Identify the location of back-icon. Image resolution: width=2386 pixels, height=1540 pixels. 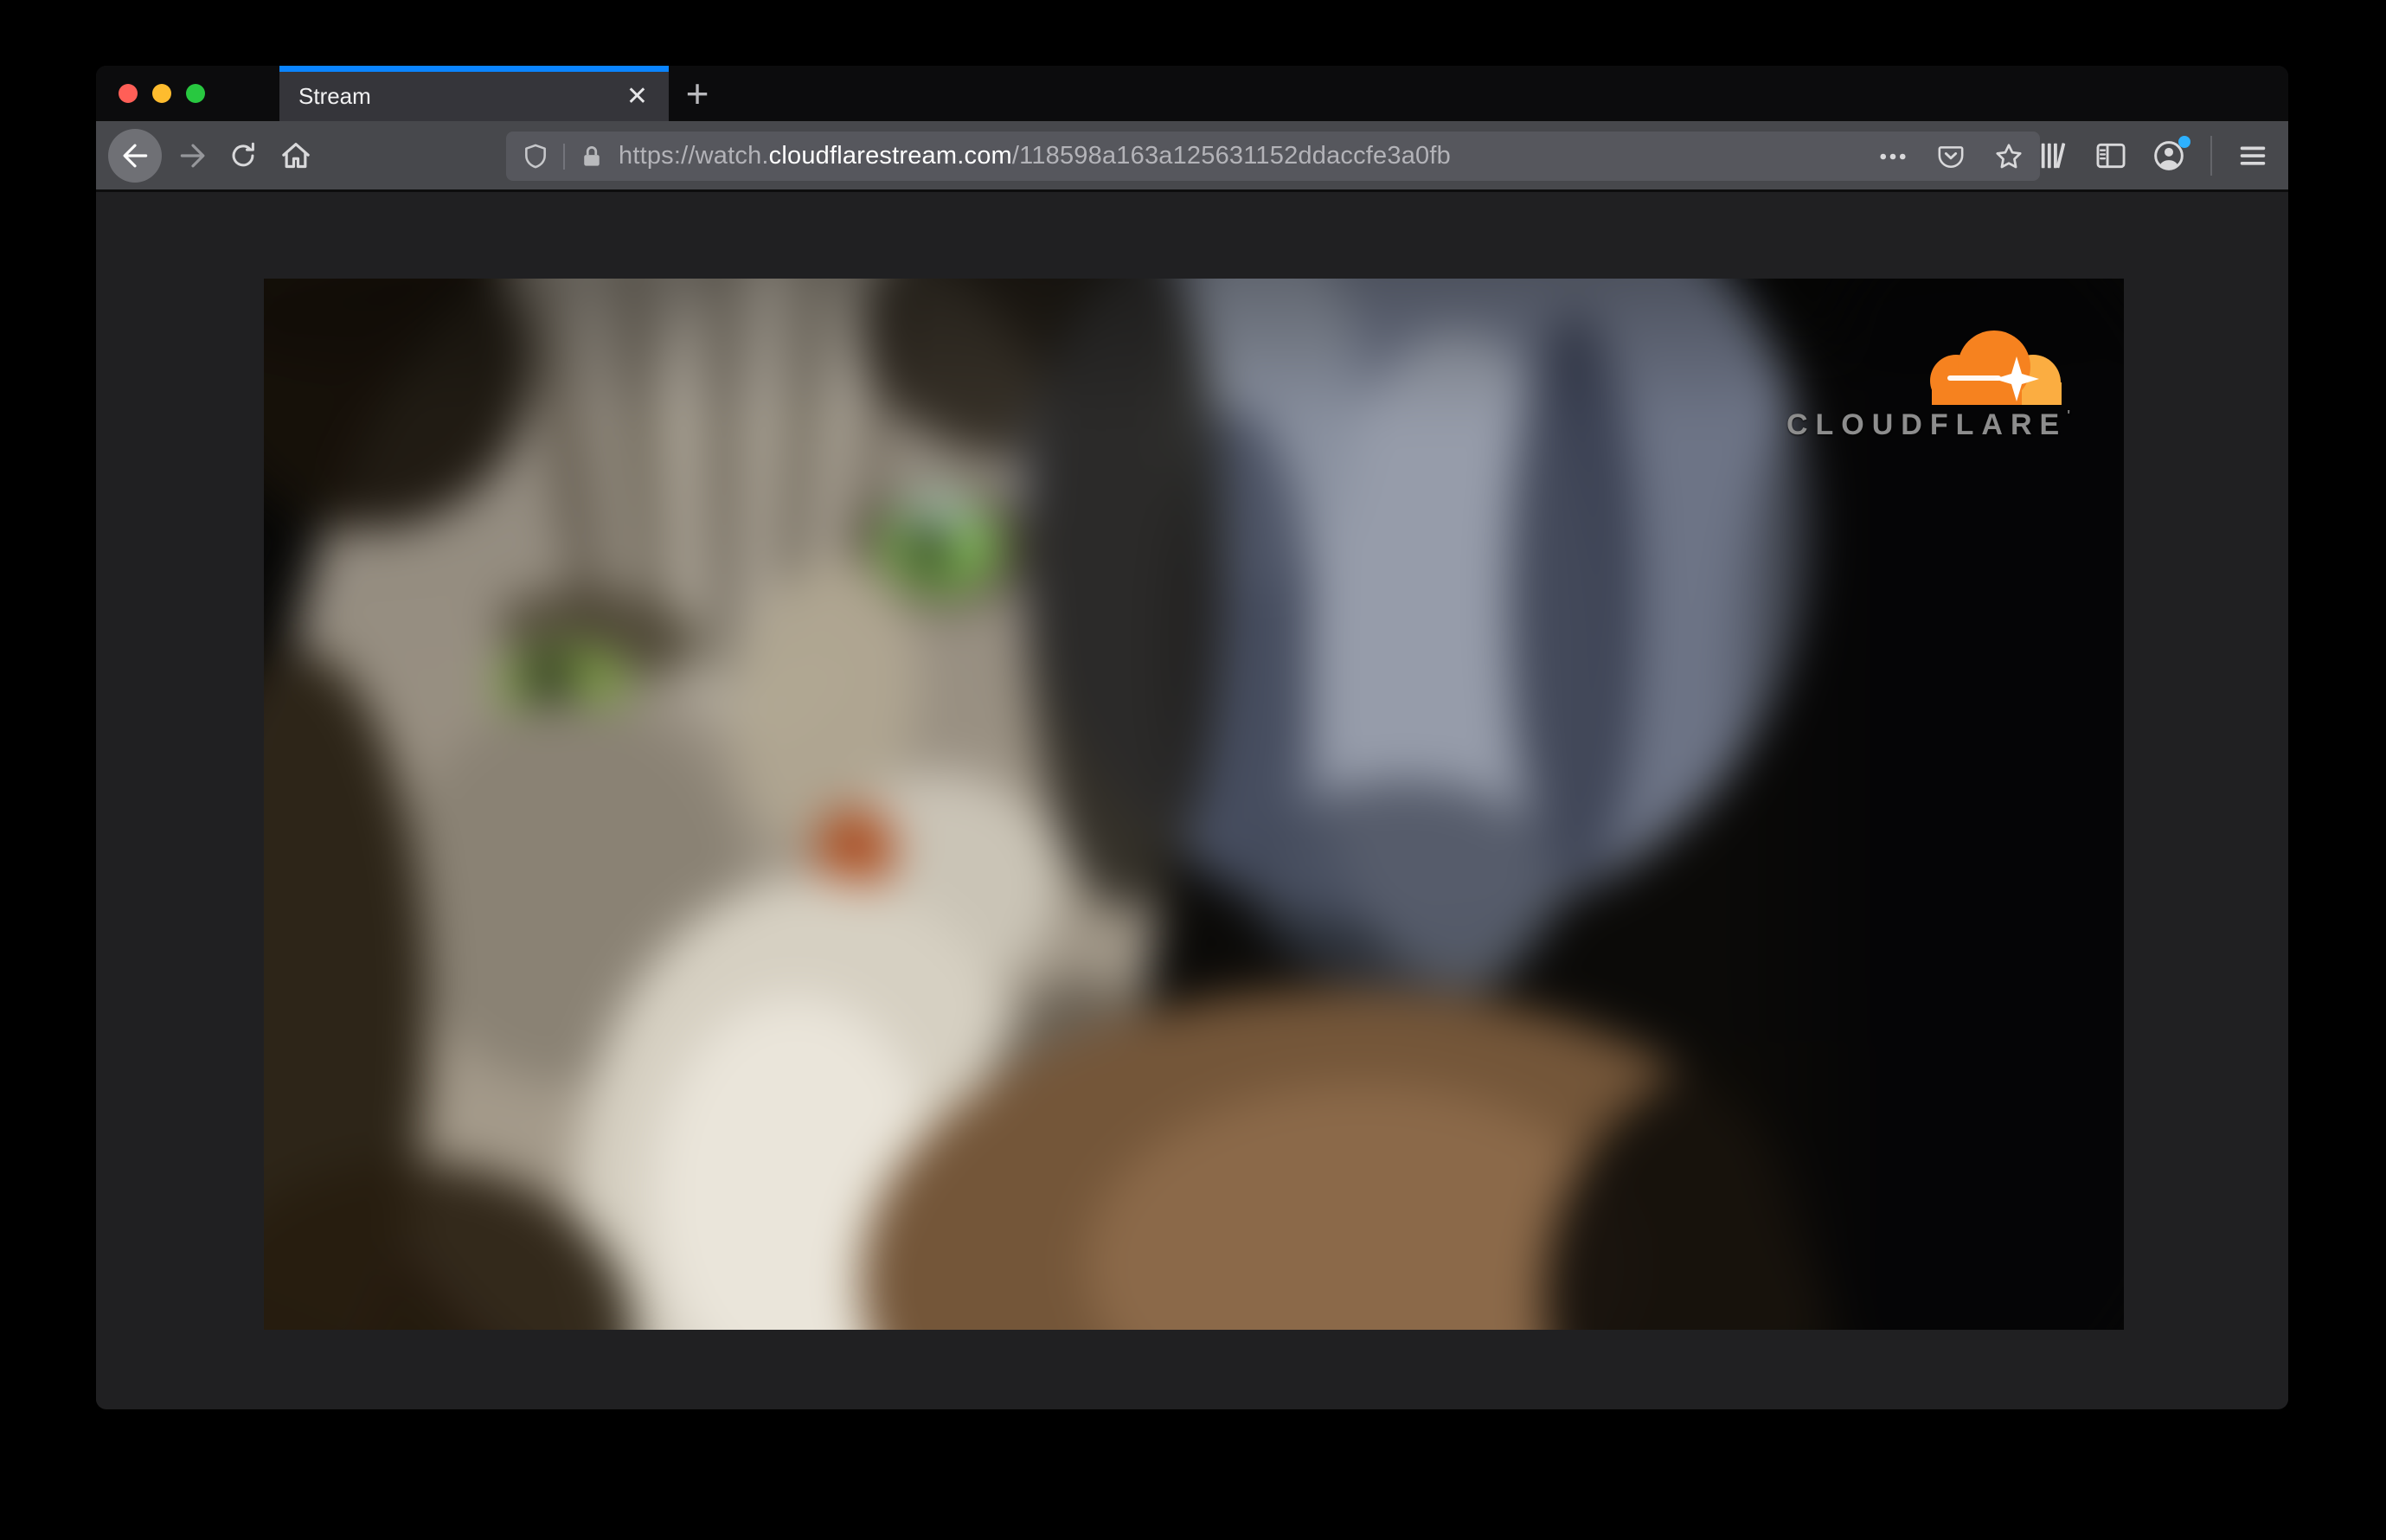
(136, 155).